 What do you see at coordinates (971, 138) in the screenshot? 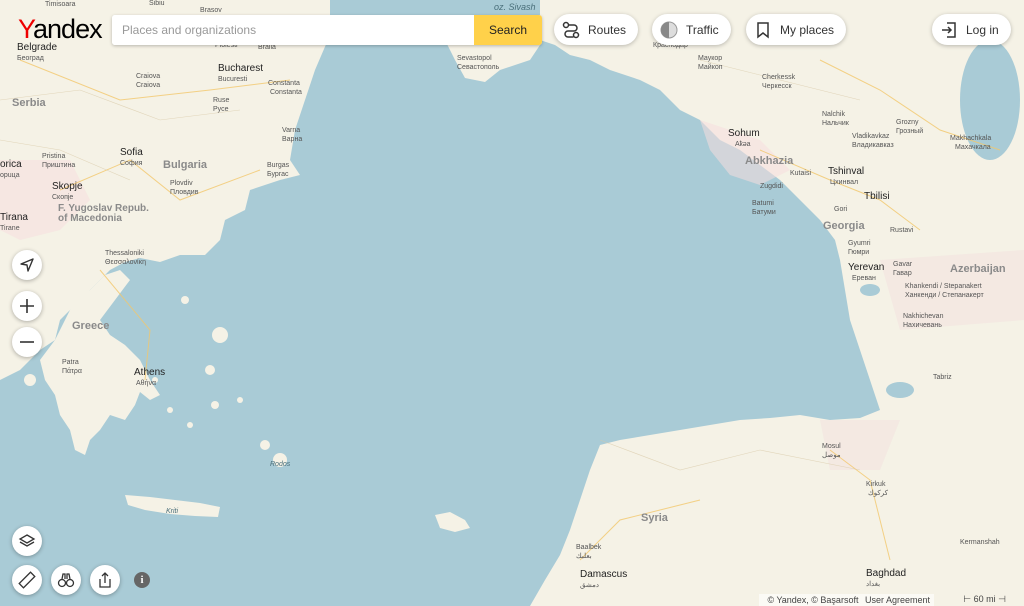
I see `label-makhachkala: Makhachkala` at bounding box center [971, 138].